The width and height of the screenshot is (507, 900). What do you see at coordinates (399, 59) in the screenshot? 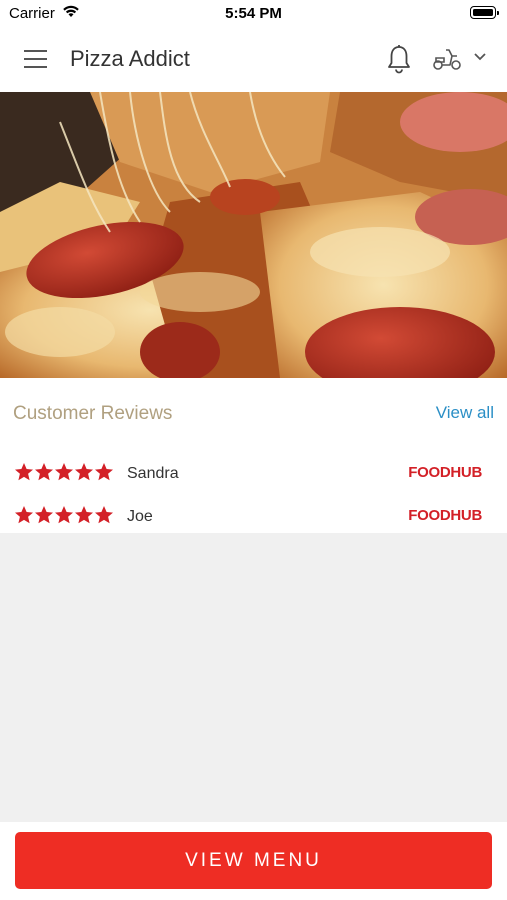
I see `bell-icon` at bounding box center [399, 59].